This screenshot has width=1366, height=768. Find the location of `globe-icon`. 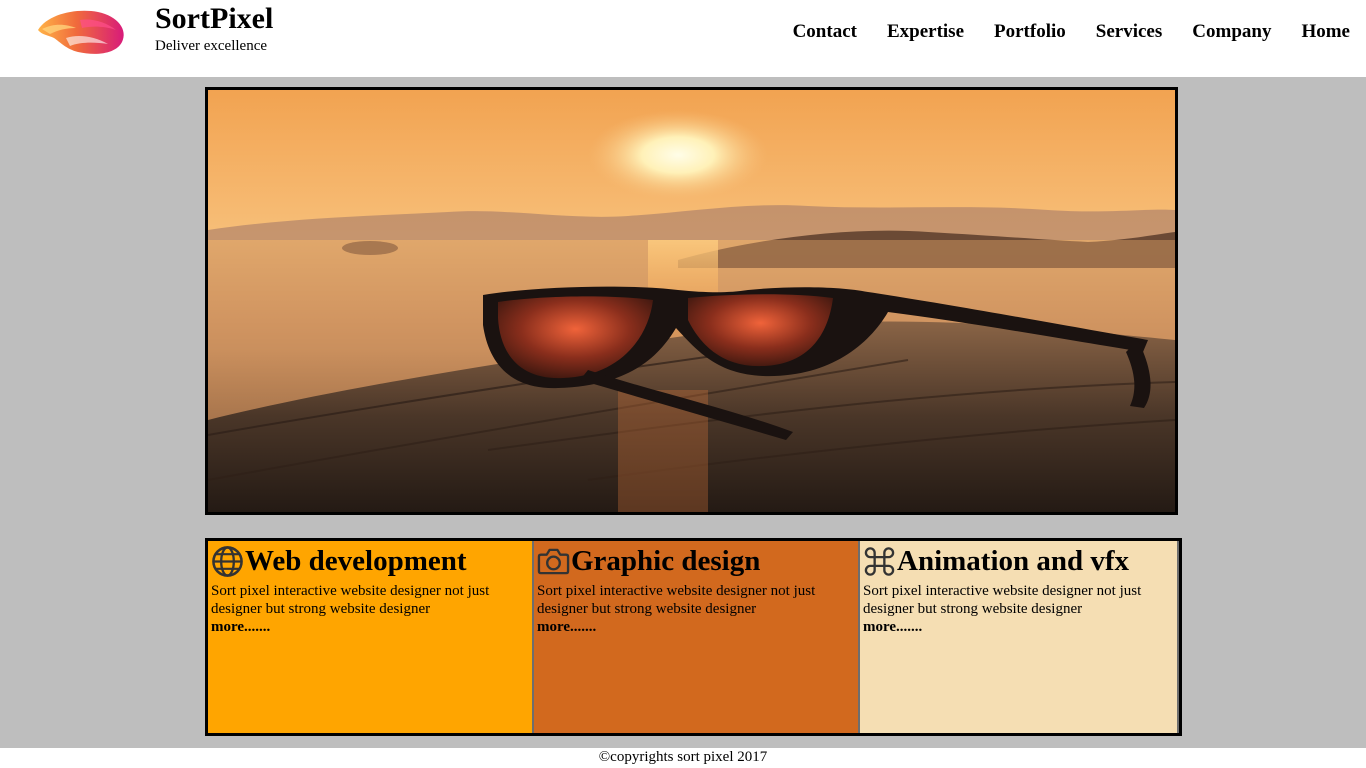

globe-icon is located at coordinates (227, 561).